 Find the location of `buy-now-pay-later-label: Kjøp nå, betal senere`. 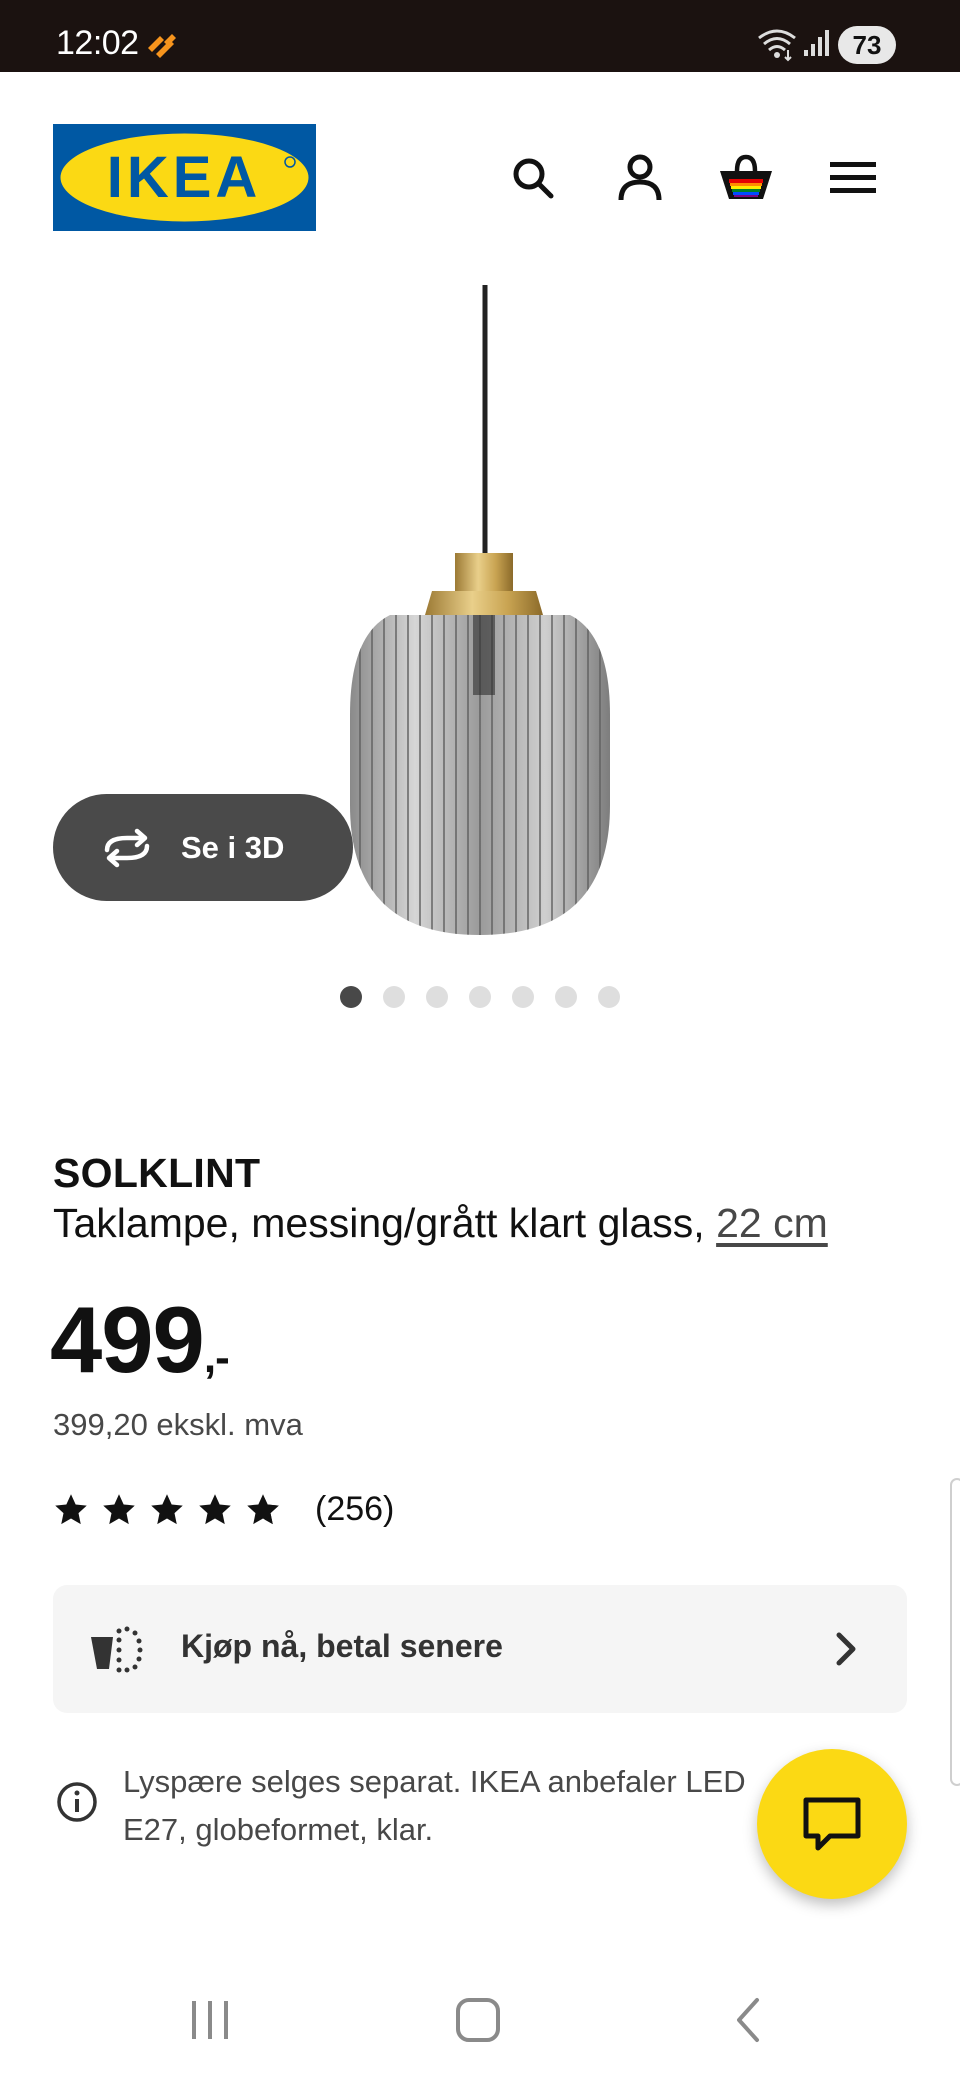

buy-now-pay-later-label: Kjøp nå, betal senere is located at coordinates (342, 1646).